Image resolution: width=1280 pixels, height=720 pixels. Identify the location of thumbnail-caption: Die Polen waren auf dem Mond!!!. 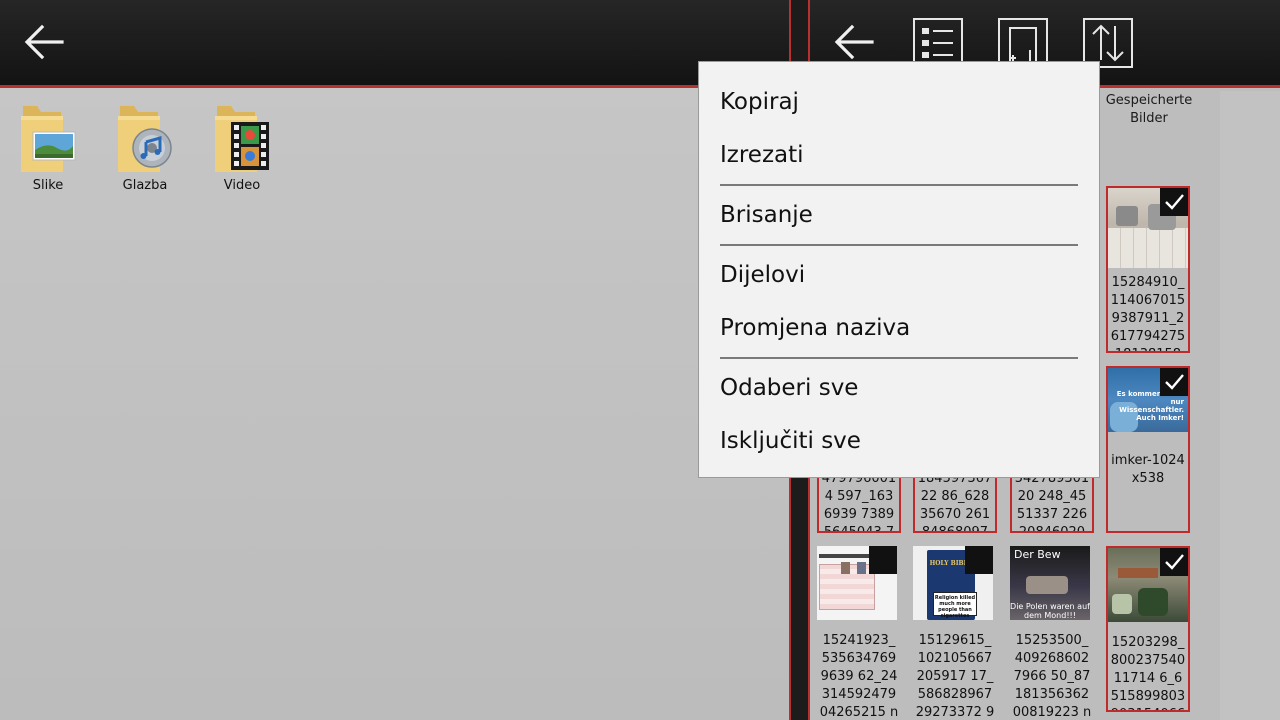
(1050, 611).